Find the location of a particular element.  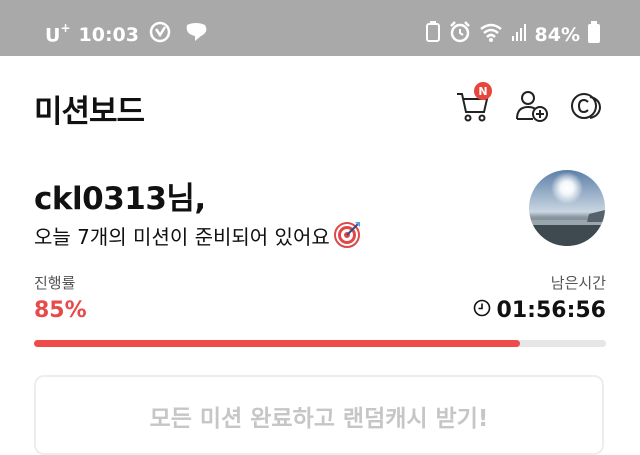

greeting-subtitle: 오늘 7개의 미션이 준비되어 있어요 is located at coordinates (198, 236).